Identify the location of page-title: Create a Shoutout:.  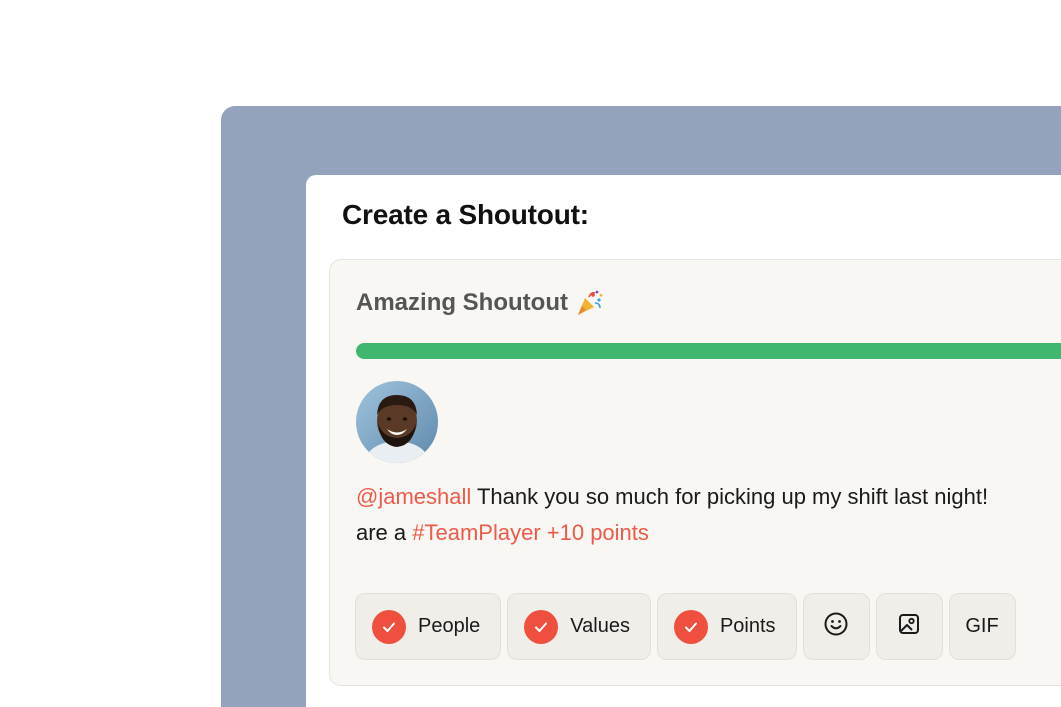
(465, 214).